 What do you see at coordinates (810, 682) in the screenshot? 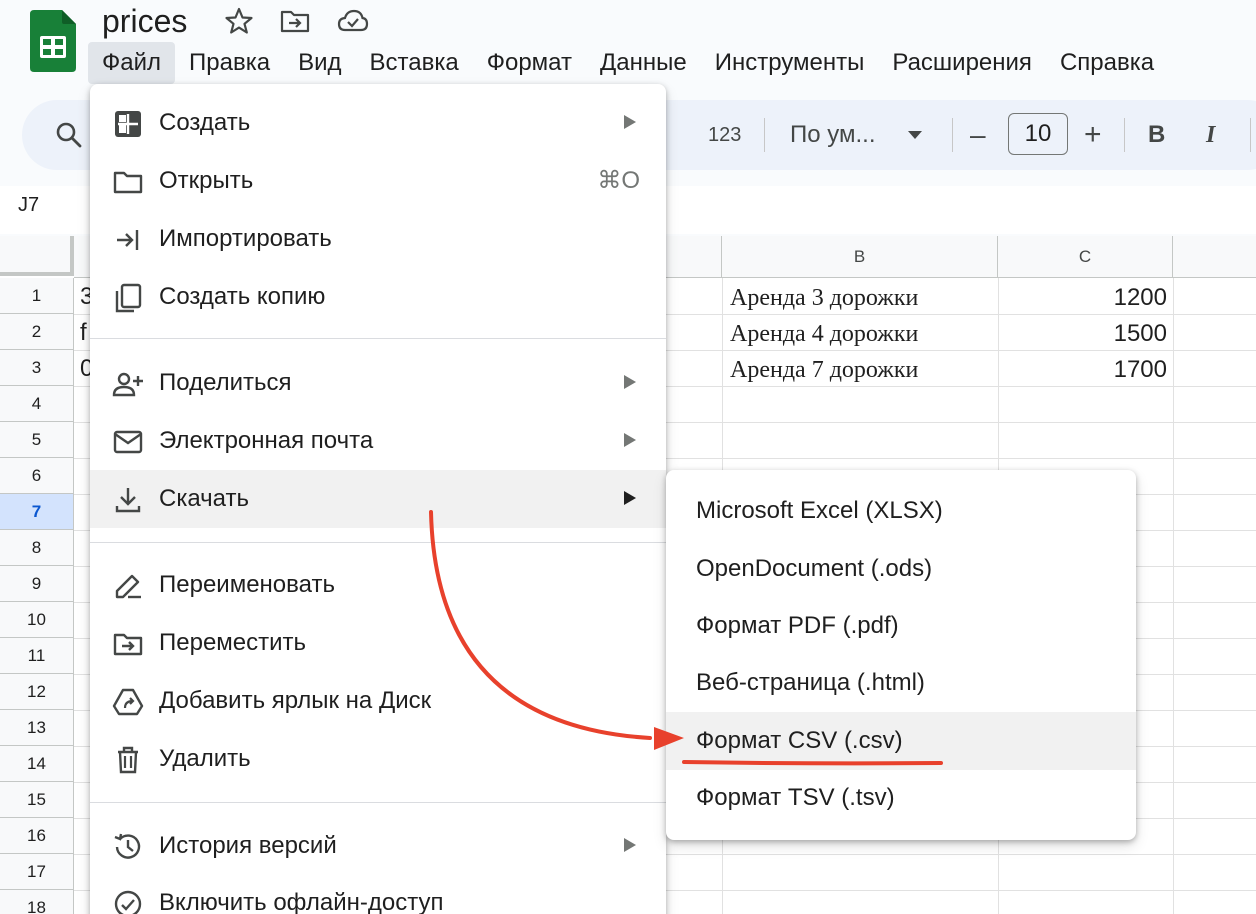
I see `submenu-item-label: Веб-страница (.html)` at bounding box center [810, 682].